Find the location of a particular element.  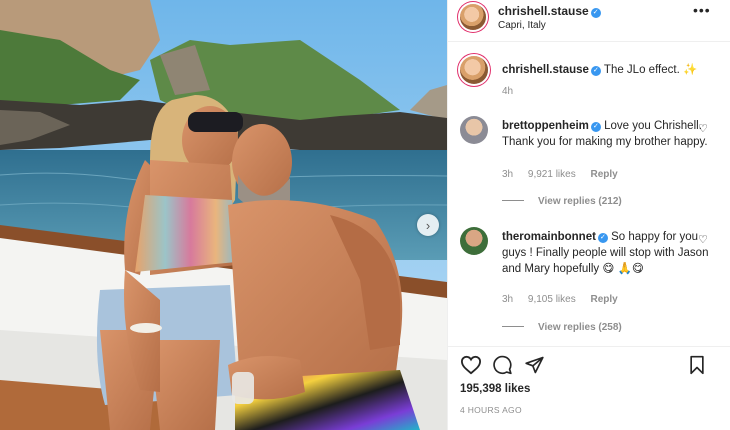

comment-icon is located at coordinates (502, 365).